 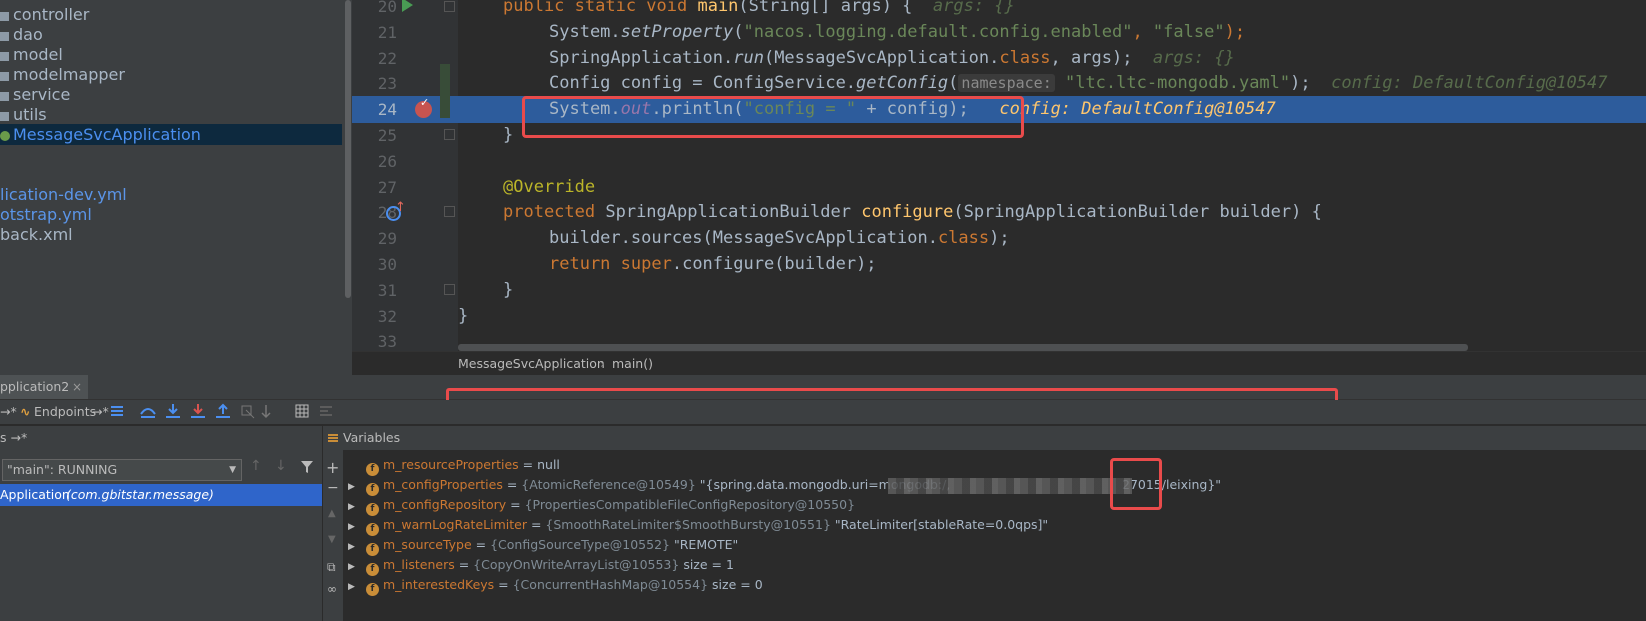 I want to click on tree-item-messagesvcapplication: MessageSvcApplication, so click(x=171, y=134).